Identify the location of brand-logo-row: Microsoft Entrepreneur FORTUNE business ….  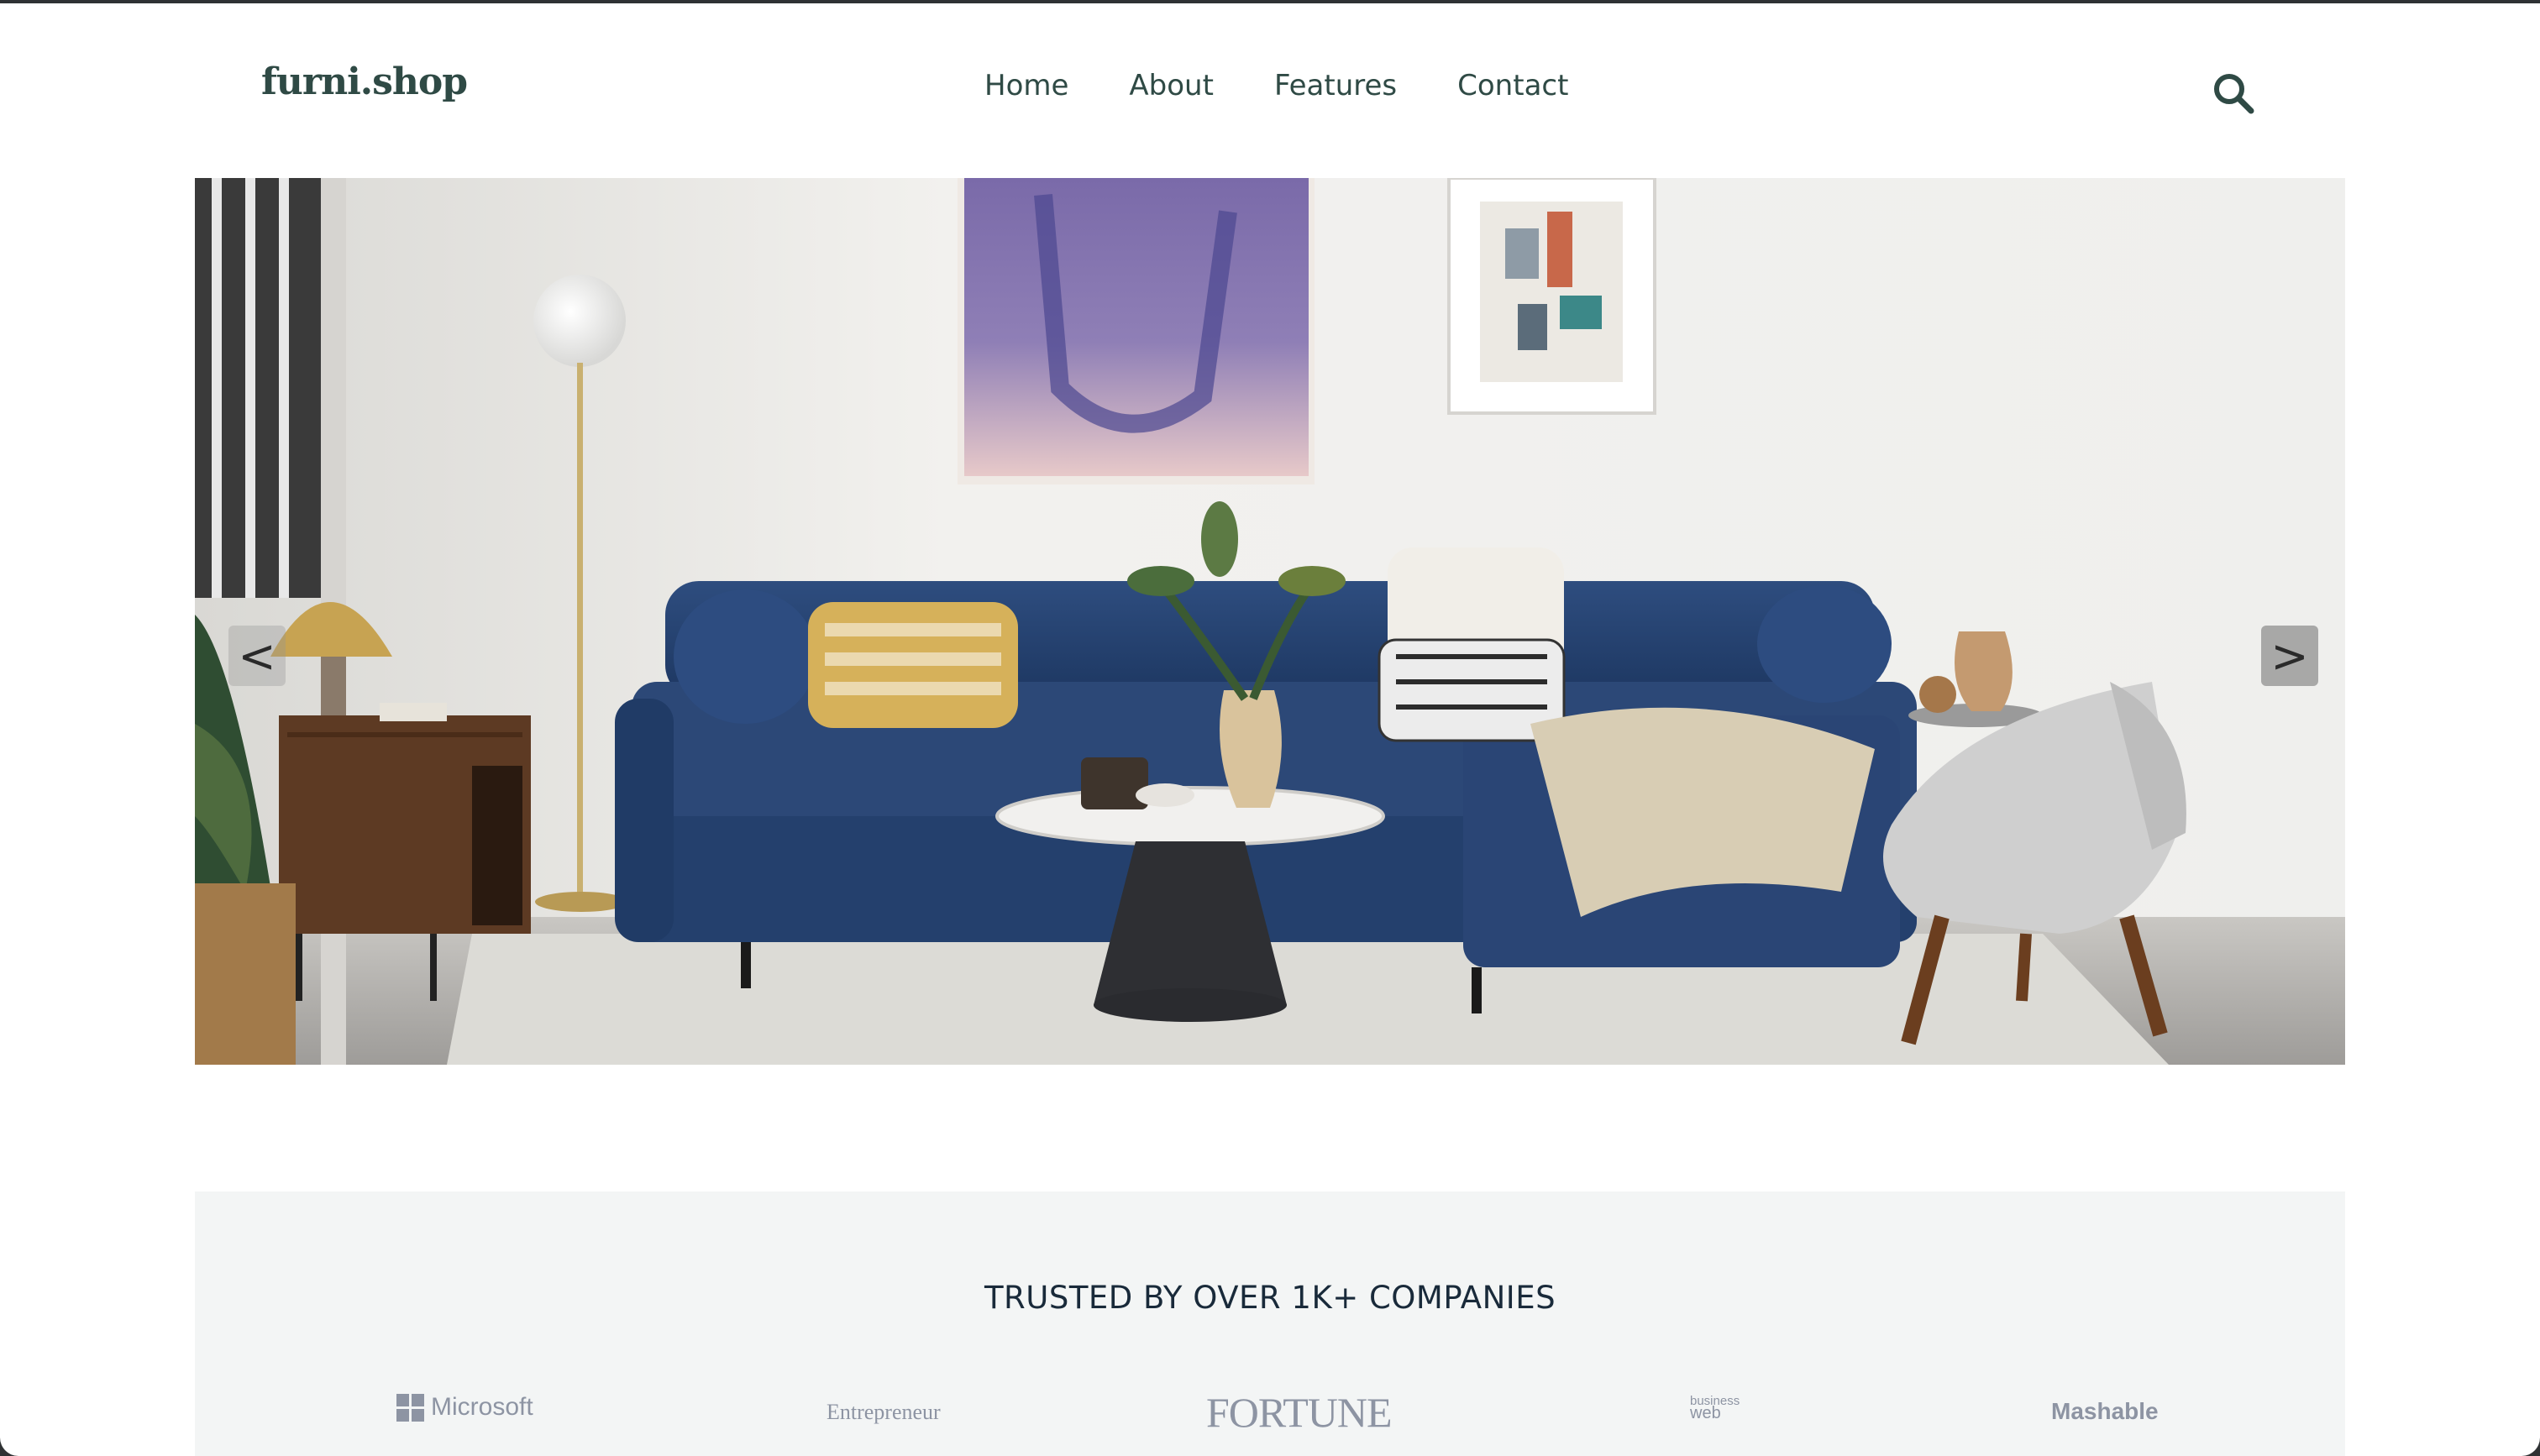
(1270, 1422).